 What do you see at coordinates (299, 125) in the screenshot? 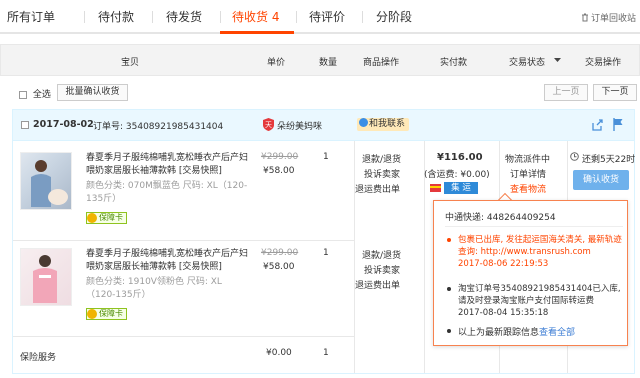
I see `shop-name: 朵纷美妈咪` at bounding box center [299, 125].